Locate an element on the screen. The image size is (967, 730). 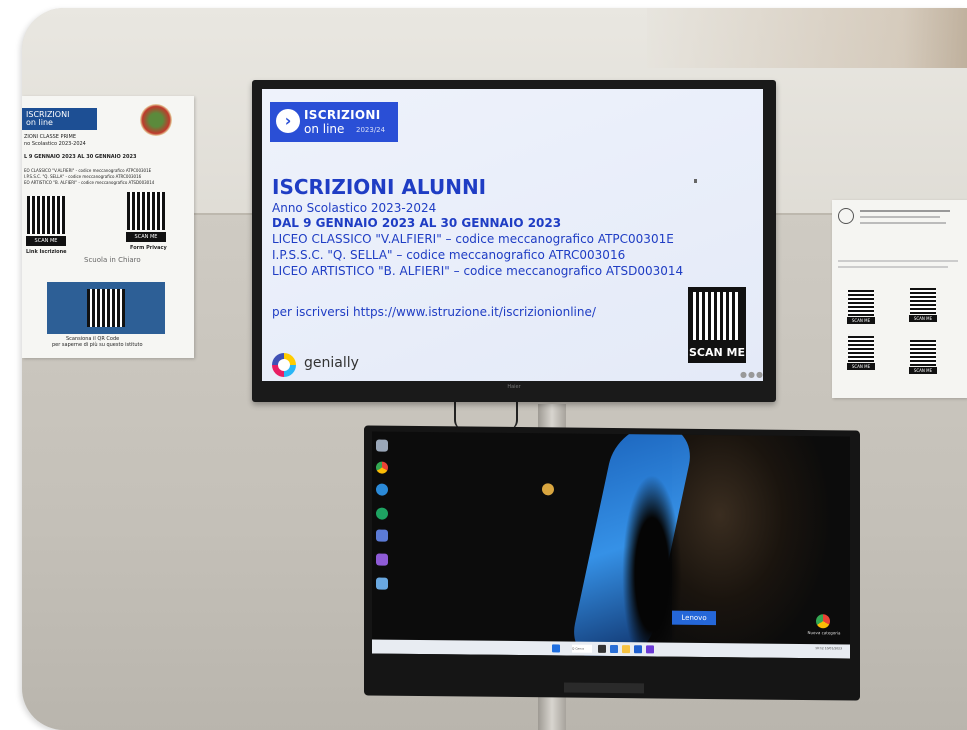
tv-title: ISCRIZIONI ALUNNI is located at coordinates (379, 187).